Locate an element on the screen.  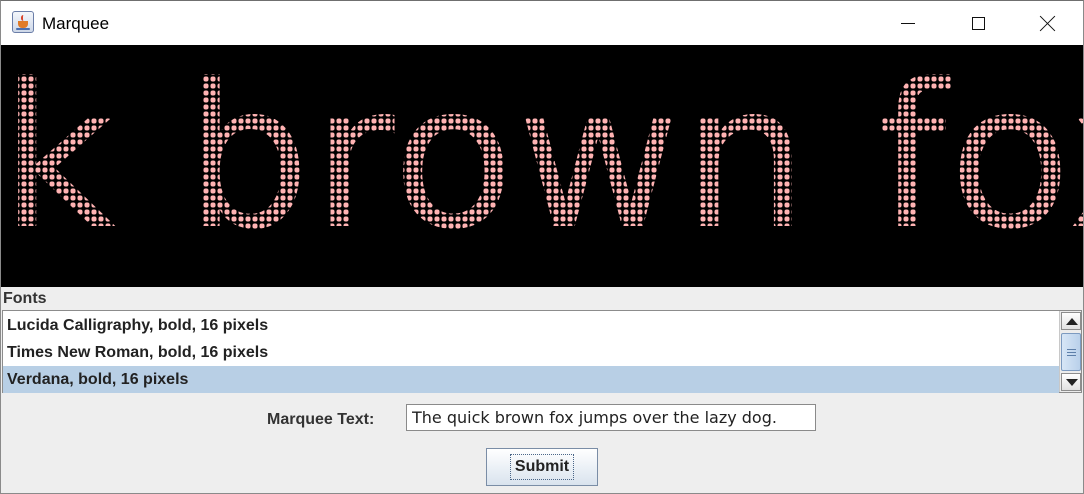
maximize-button is located at coordinates (978, 23).